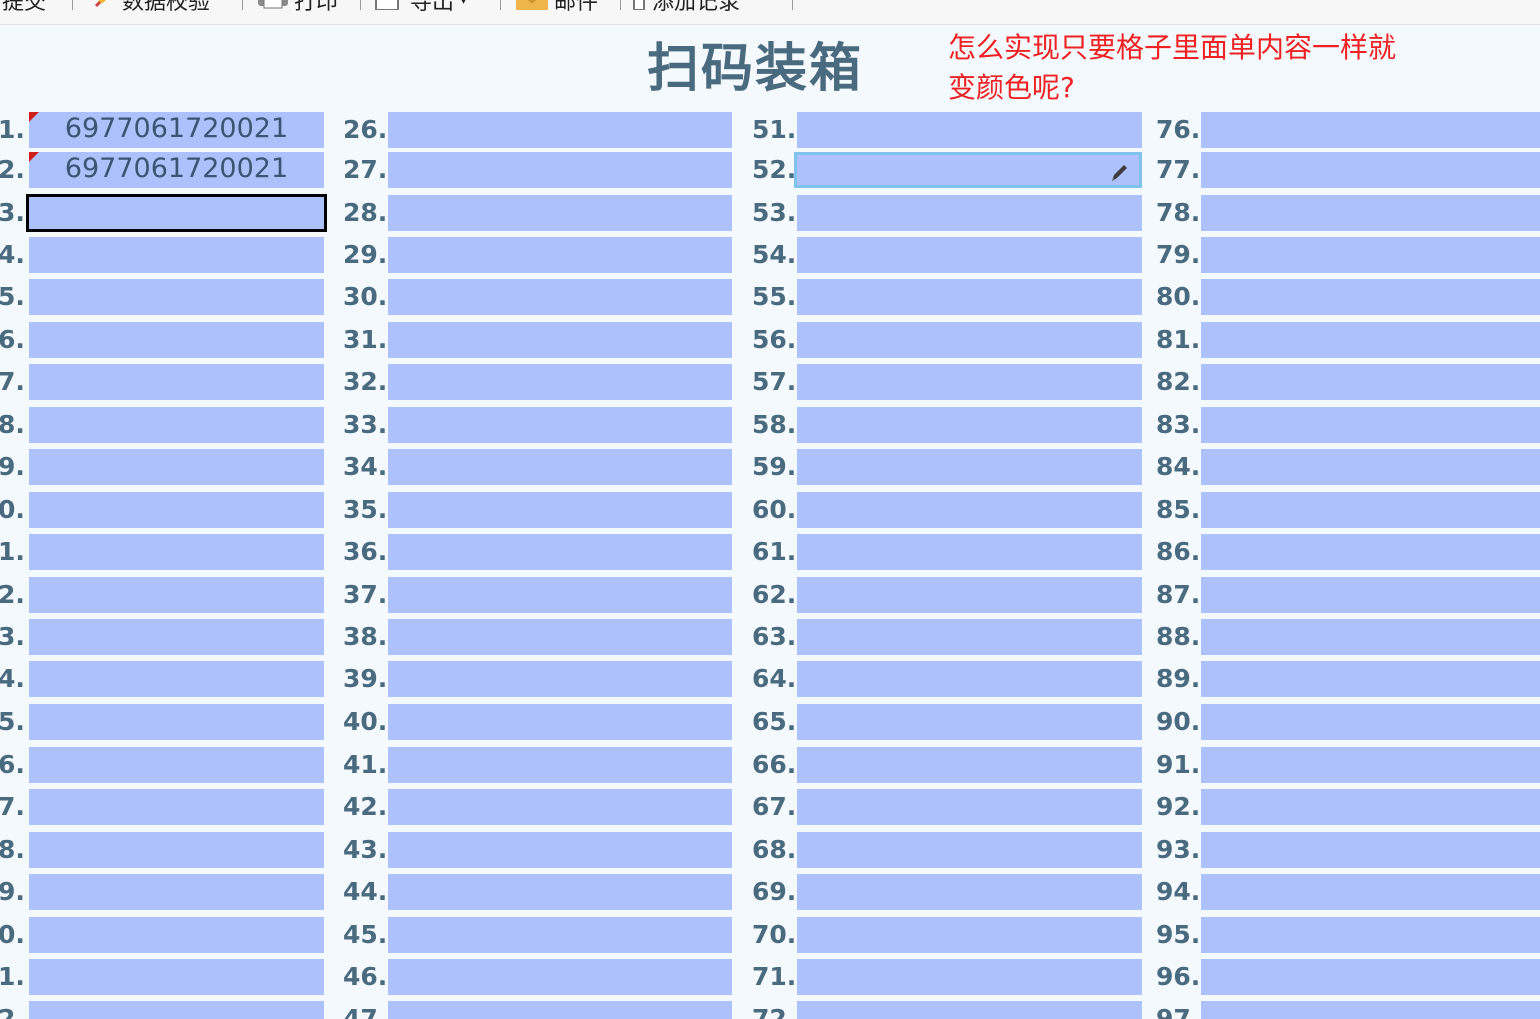 Image resolution: width=1540 pixels, height=1019 pixels. Describe the element at coordinates (774, 721) in the screenshot. I see `row-number-label: 65.` at that location.